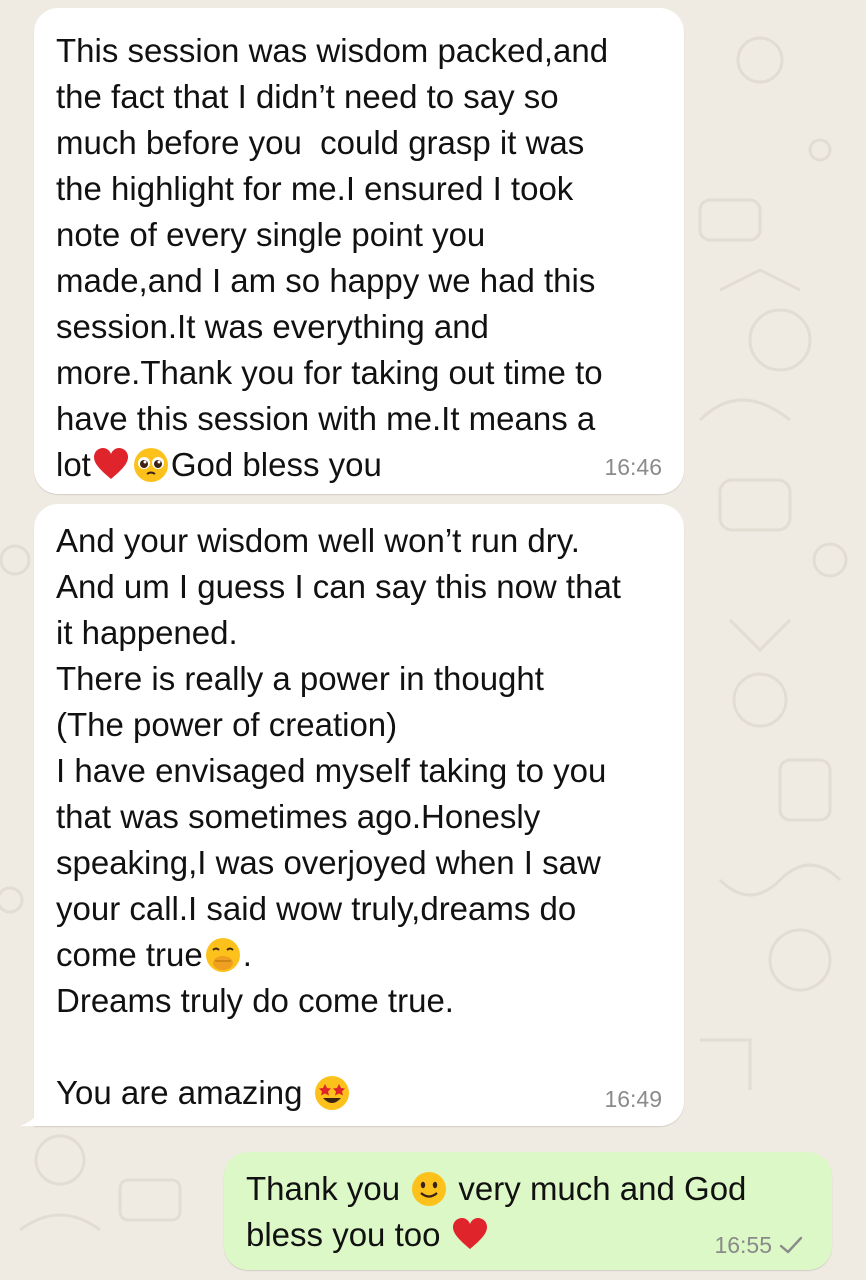  What do you see at coordinates (633, 1099) in the screenshot?
I see `message-timestamp: 16:49` at bounding box center [633, 1099].